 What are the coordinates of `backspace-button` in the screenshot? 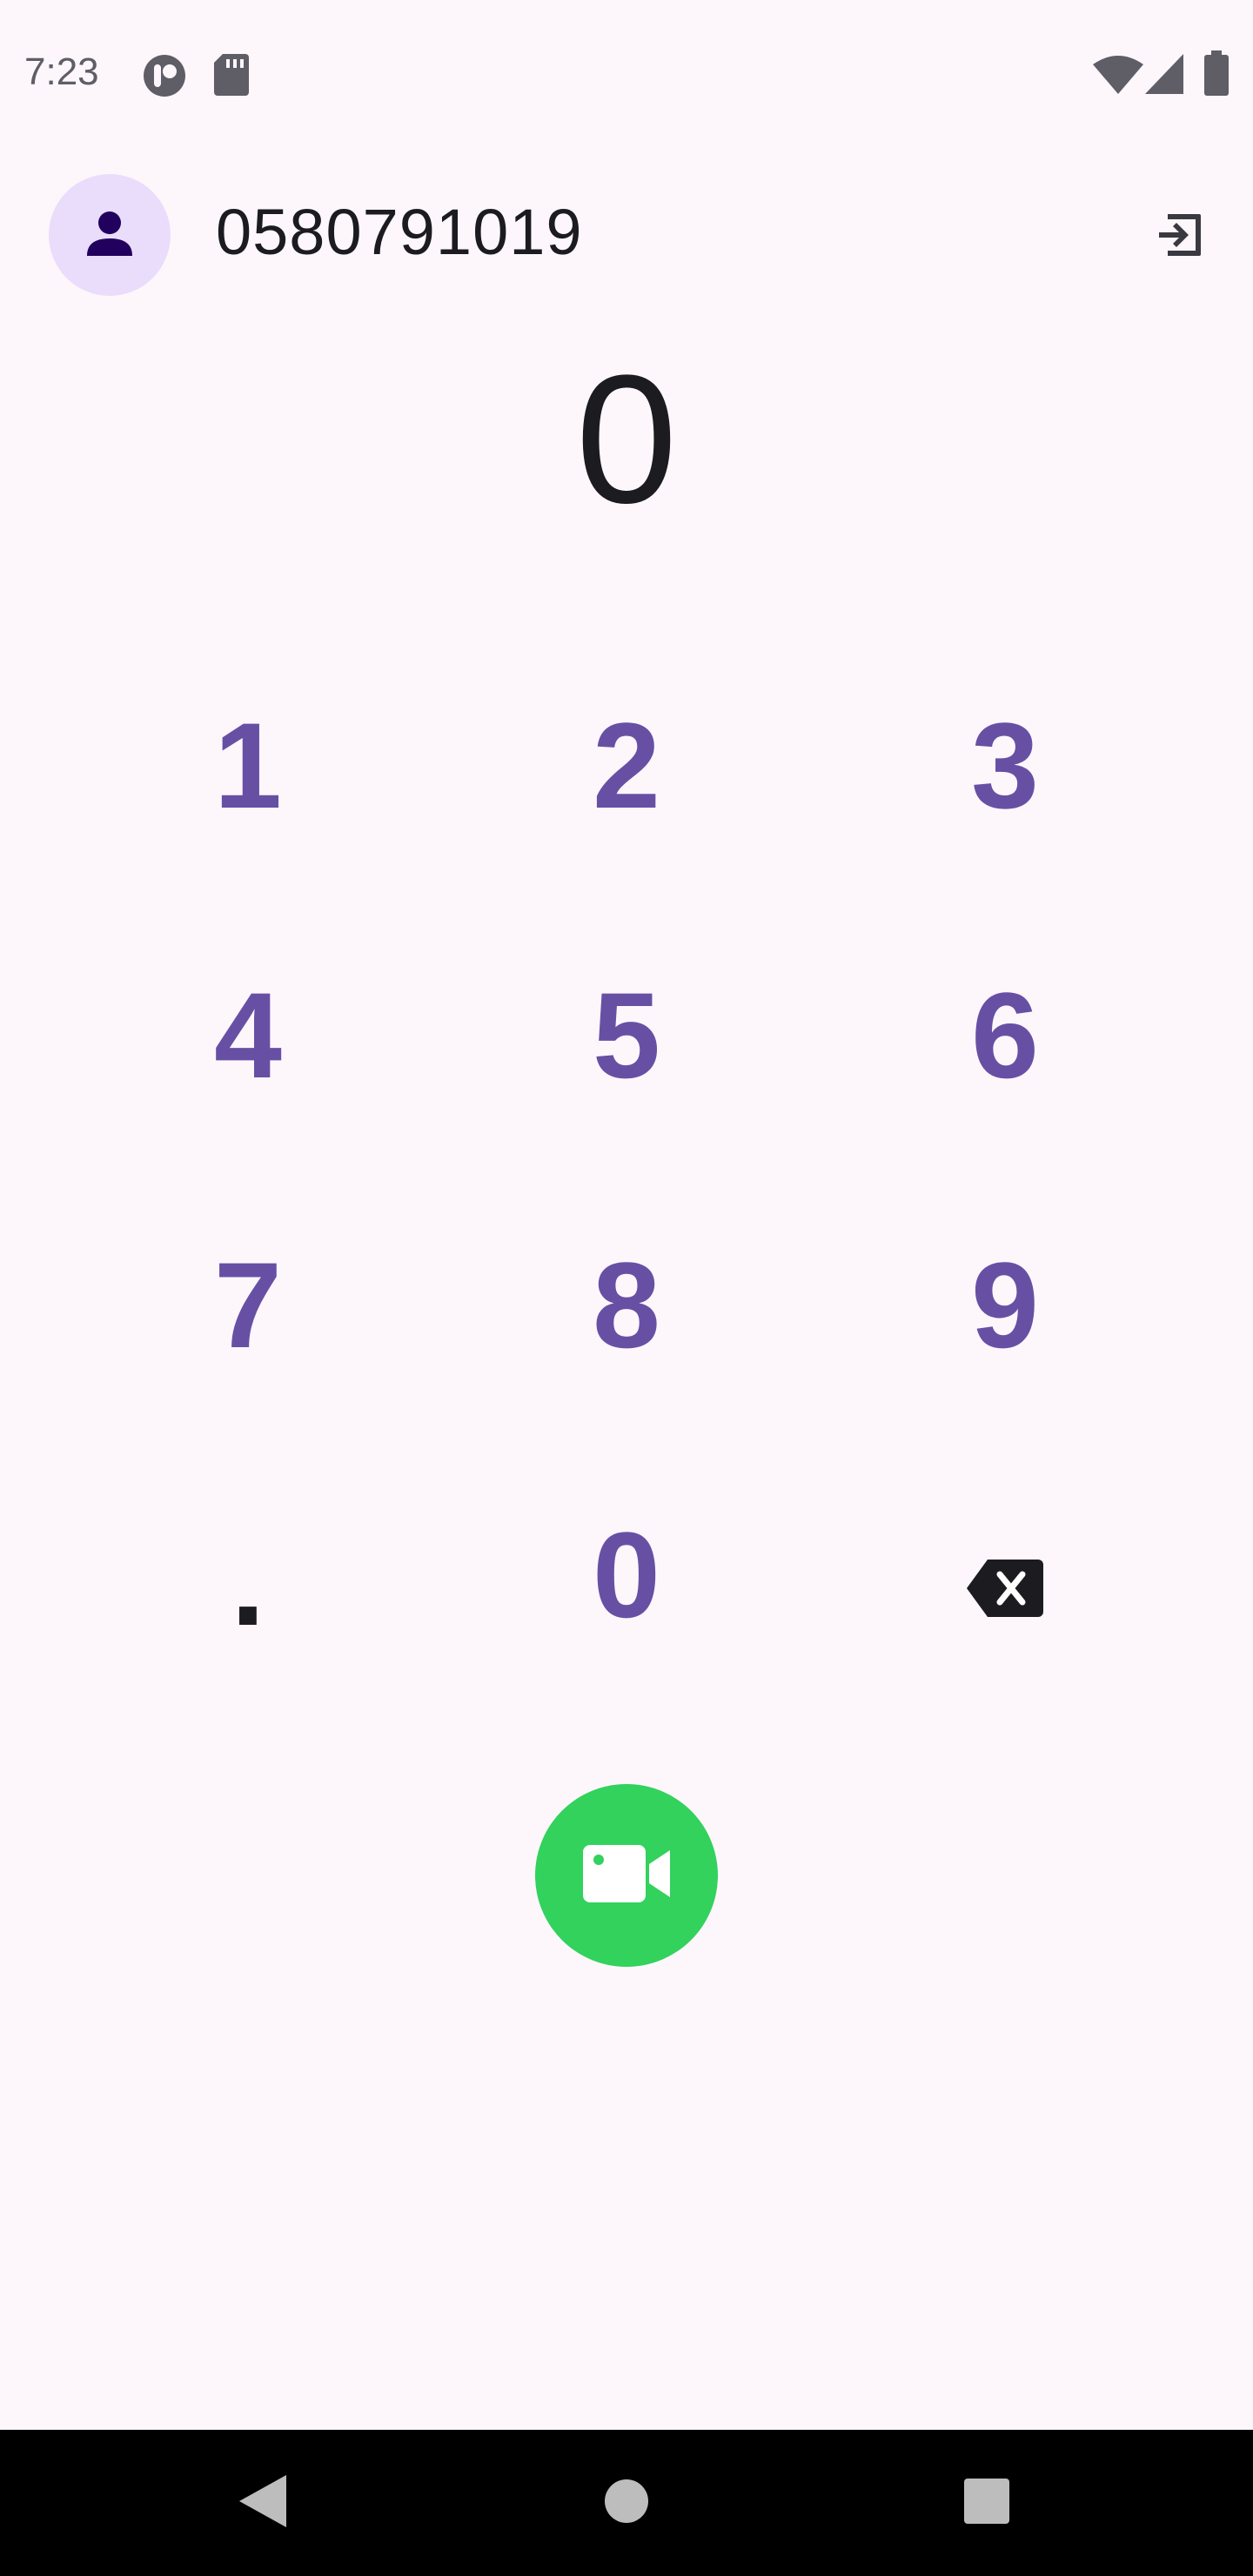 It's located at (1005, 1575).